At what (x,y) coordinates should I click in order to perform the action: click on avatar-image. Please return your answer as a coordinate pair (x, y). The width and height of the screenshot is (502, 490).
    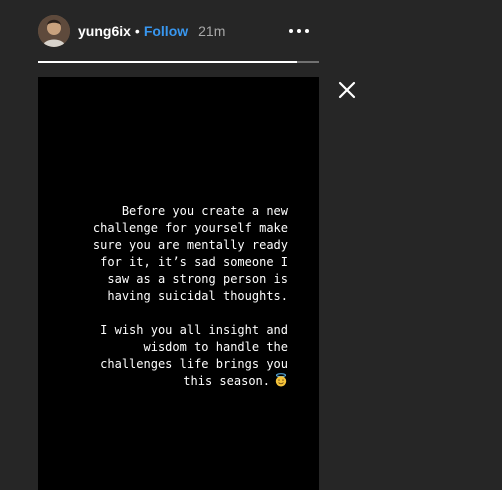
    Looking at the image, I should click on (54, 31).